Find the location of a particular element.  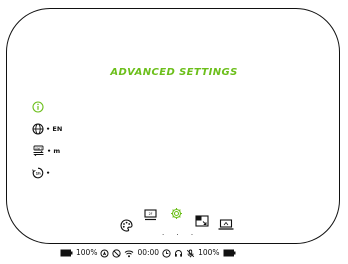

setting-value-timer: • is located at coordinates (48, 172).